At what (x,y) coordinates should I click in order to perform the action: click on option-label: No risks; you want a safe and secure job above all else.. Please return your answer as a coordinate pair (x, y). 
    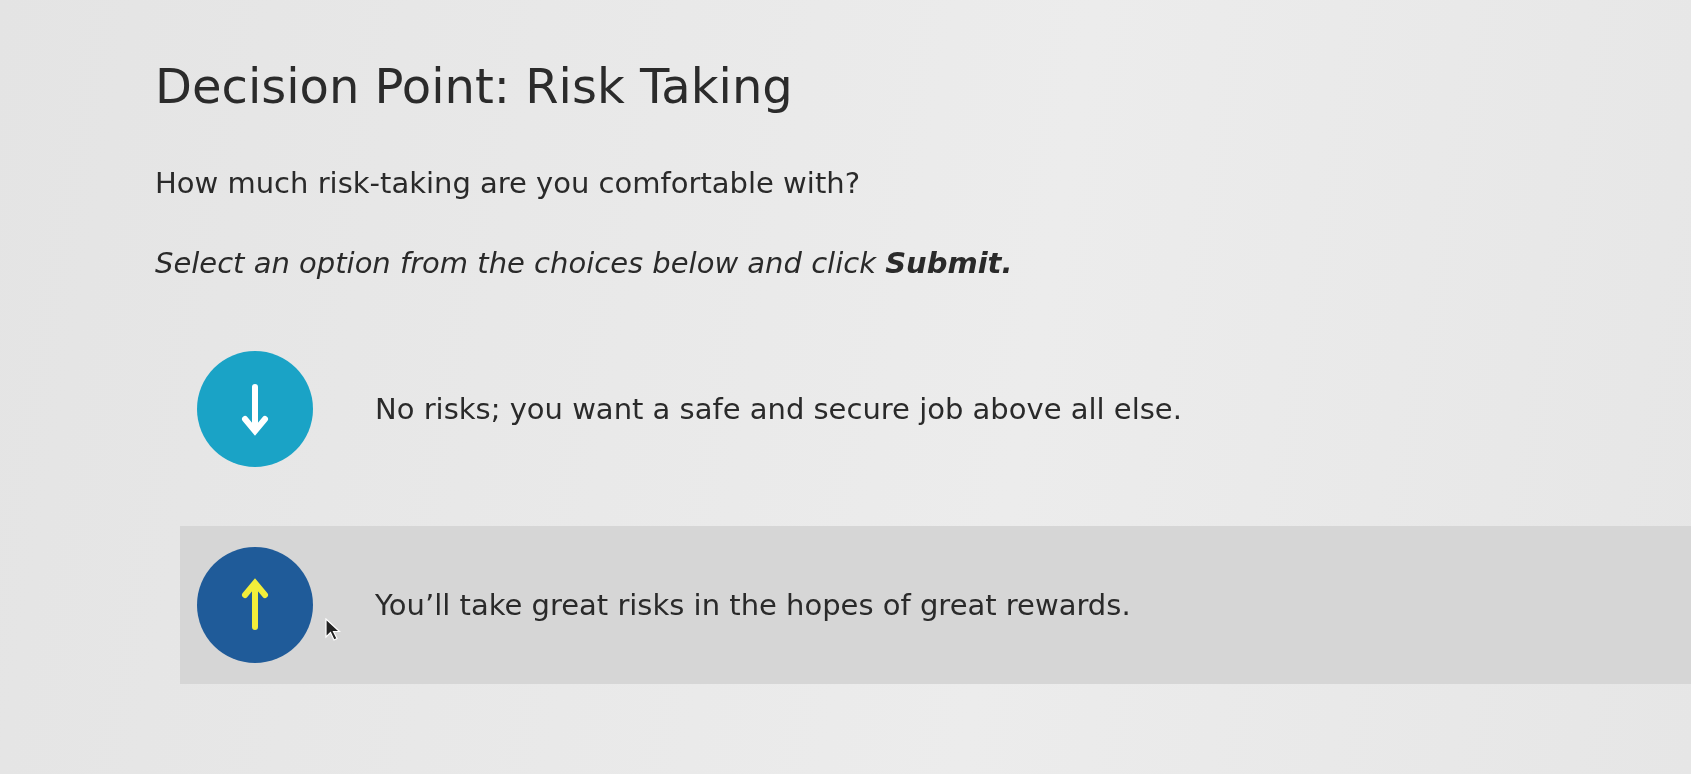
    Looking at the image, I should click on (778, 409).